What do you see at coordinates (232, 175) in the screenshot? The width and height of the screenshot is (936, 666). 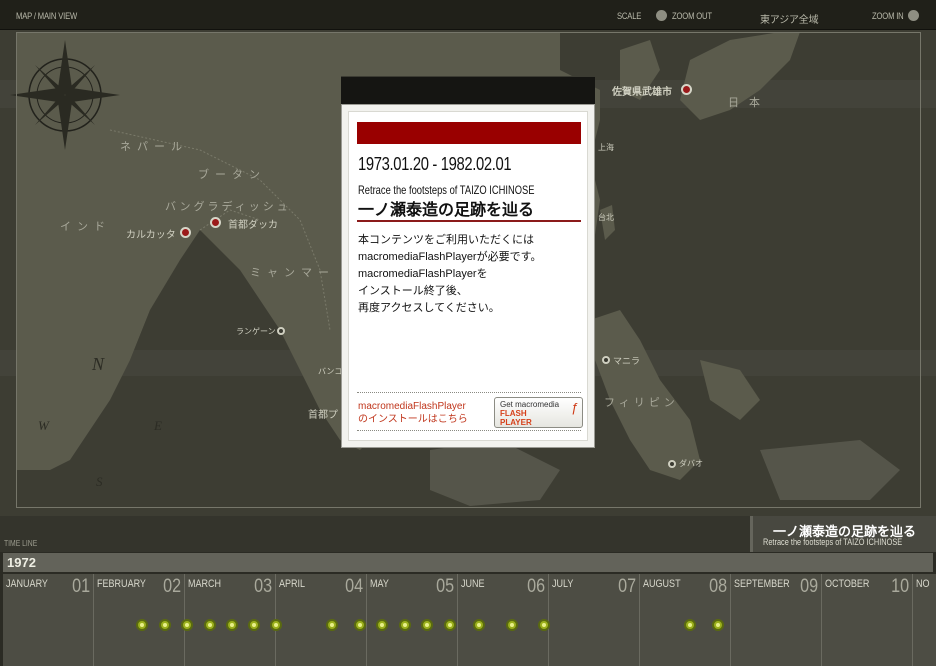 I see `region-bhutan: ブータン` at bounding box center [232, 175].